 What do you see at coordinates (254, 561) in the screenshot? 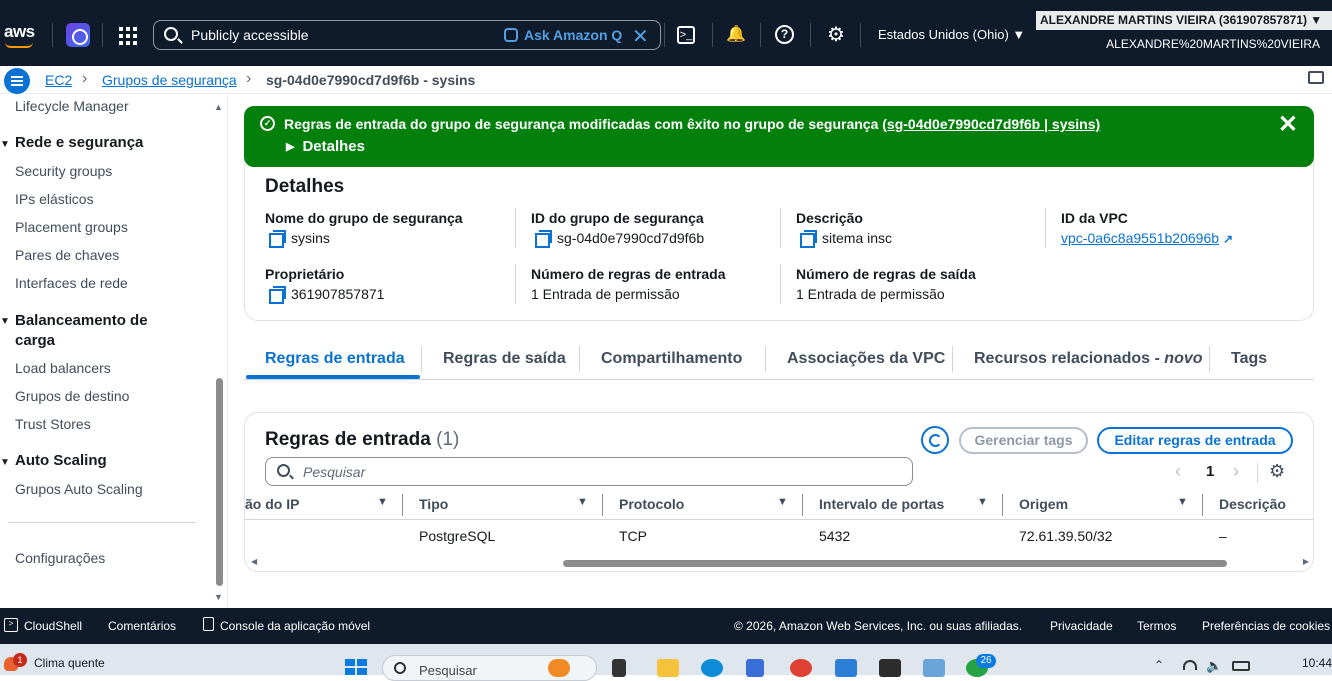
I see `scroll-left-arrow-icon: ◀` at bounding box center [254, 561].